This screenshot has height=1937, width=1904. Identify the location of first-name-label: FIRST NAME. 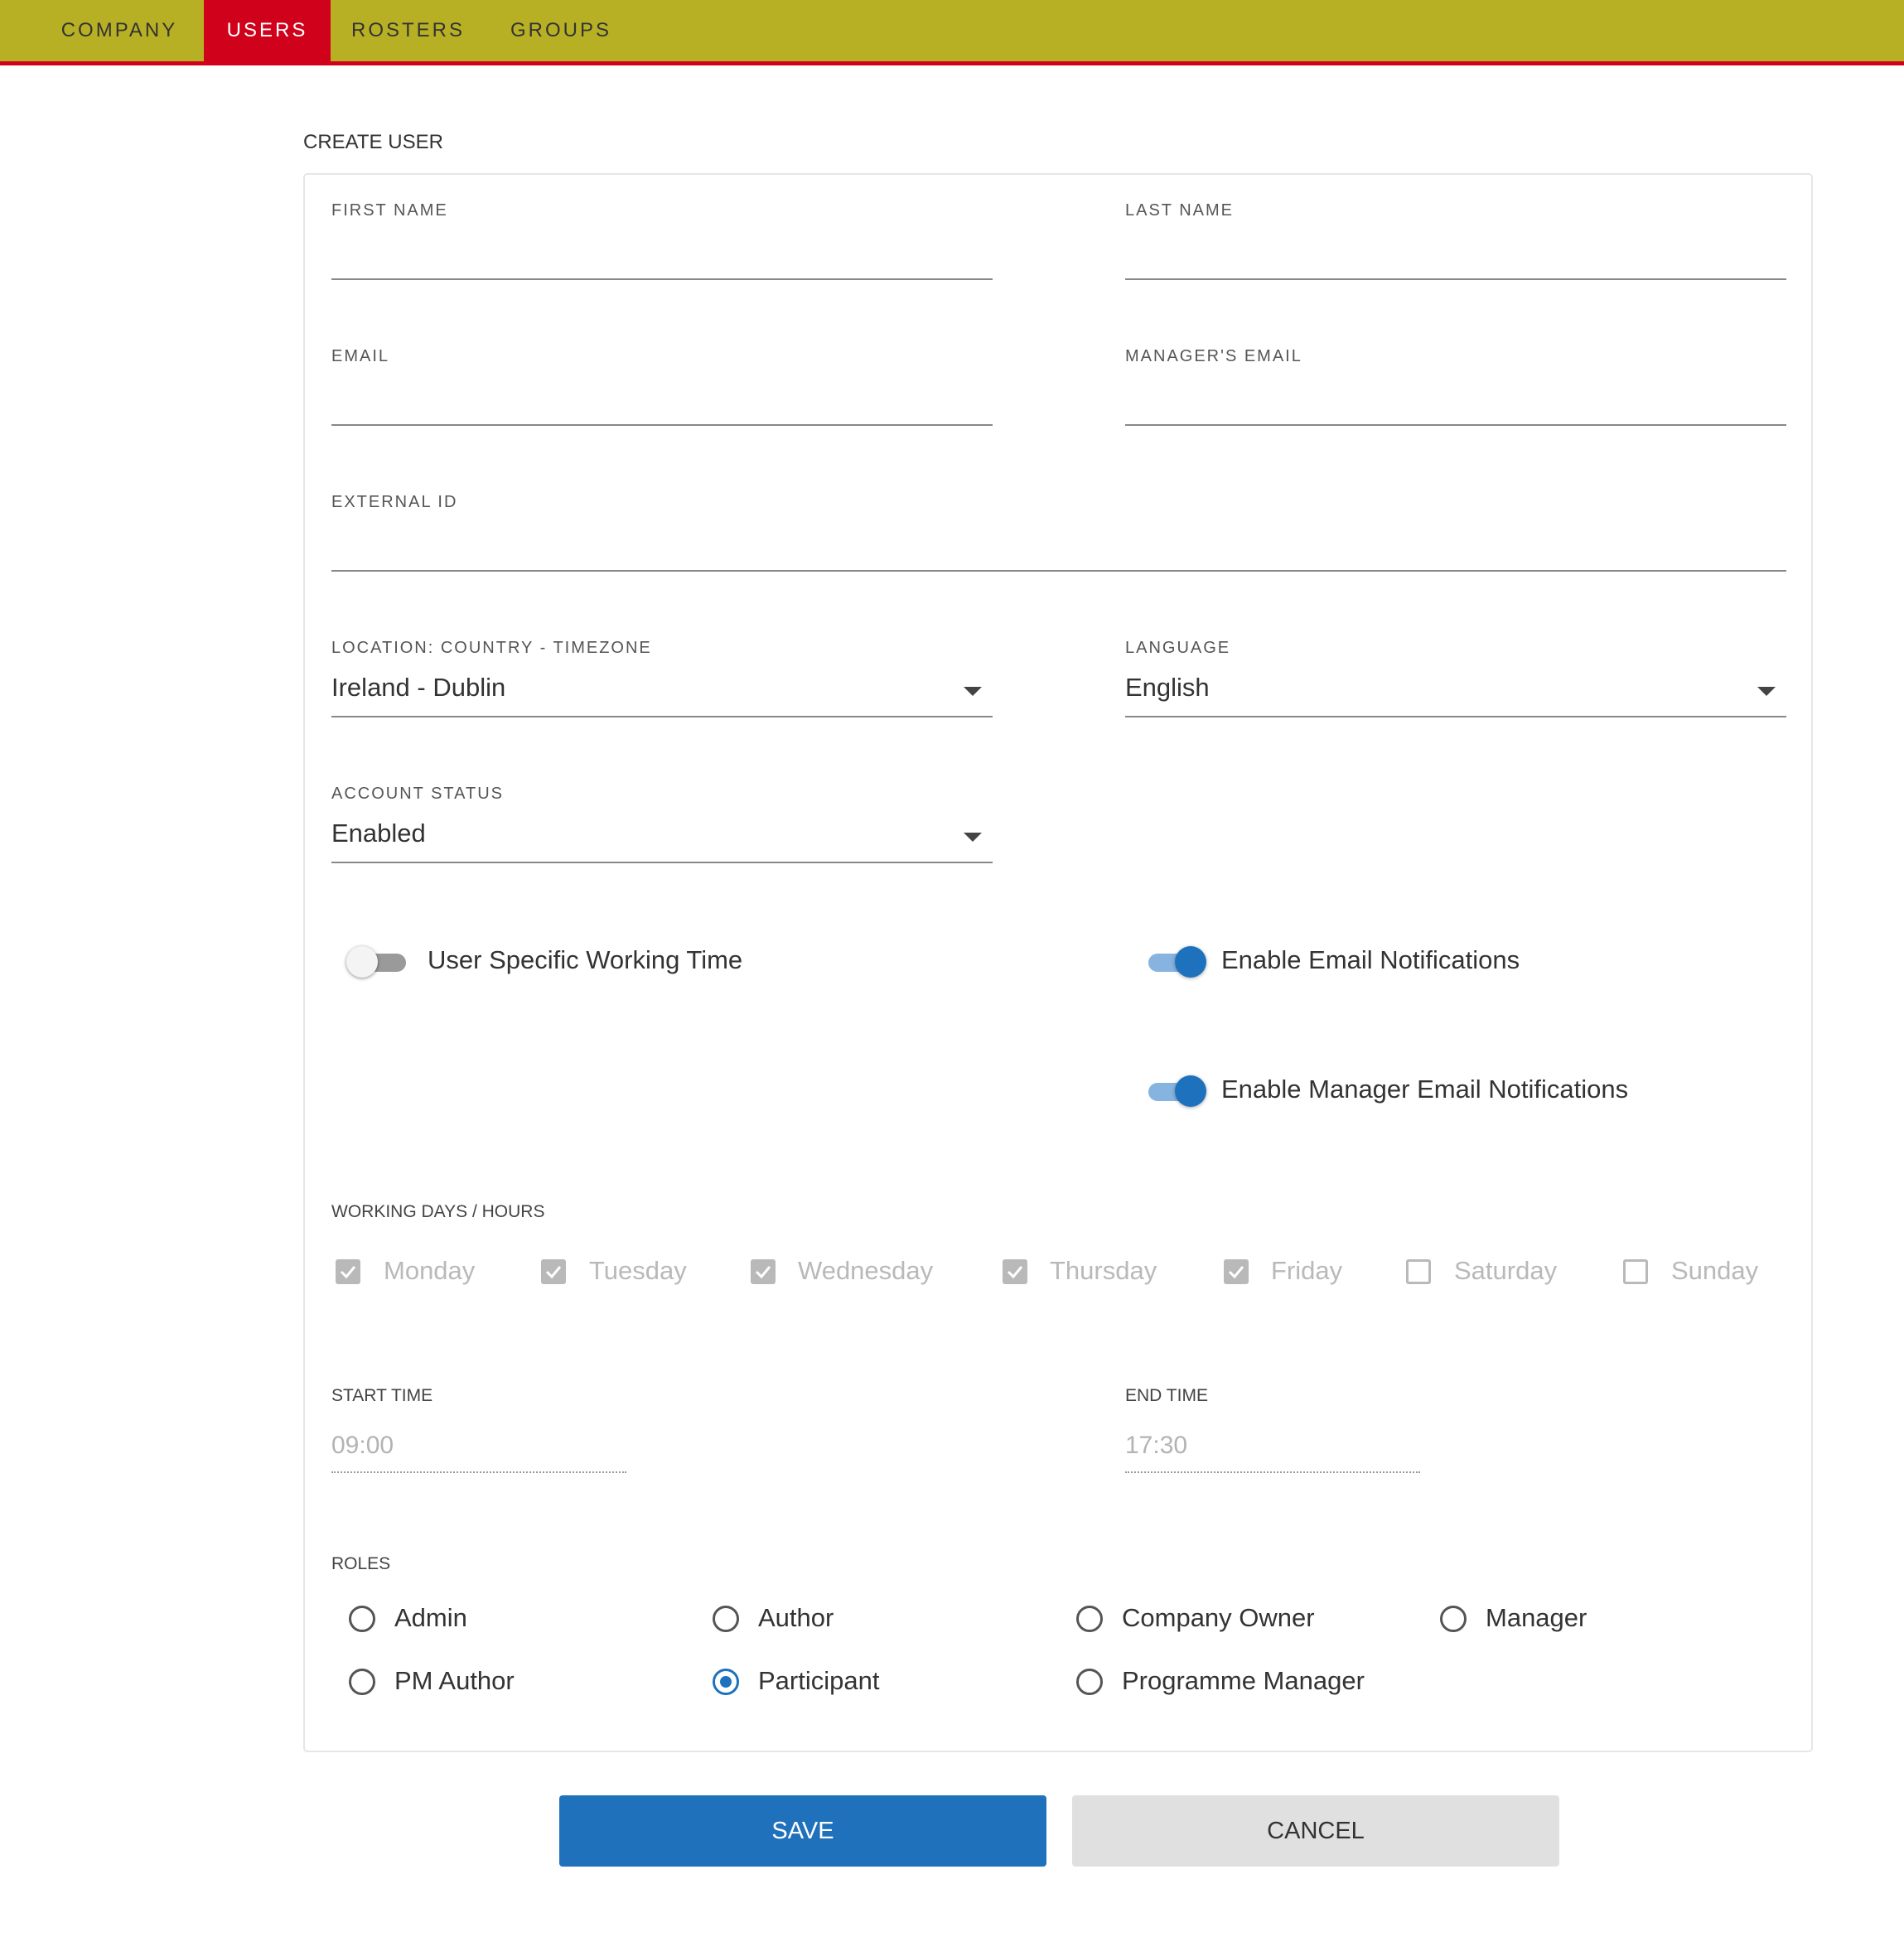
(389, 210).